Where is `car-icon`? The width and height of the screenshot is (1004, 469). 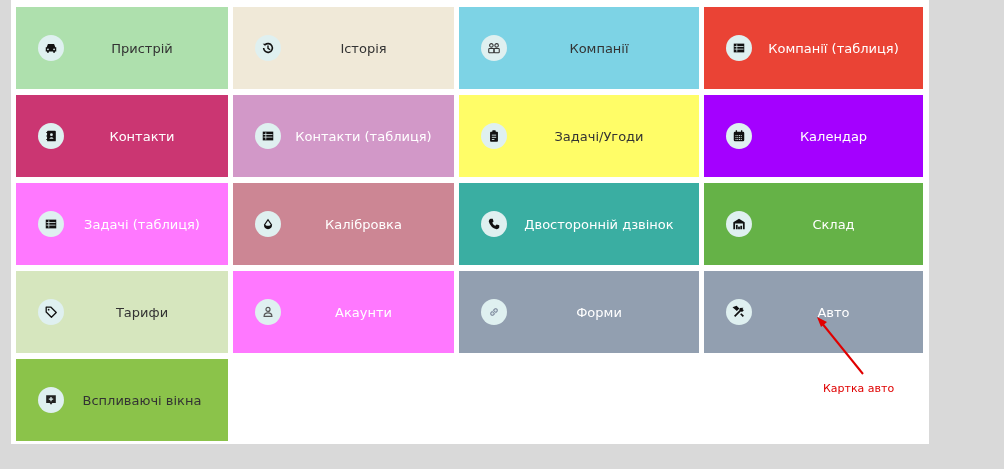 car-icon is located at coordinates (51, 48).